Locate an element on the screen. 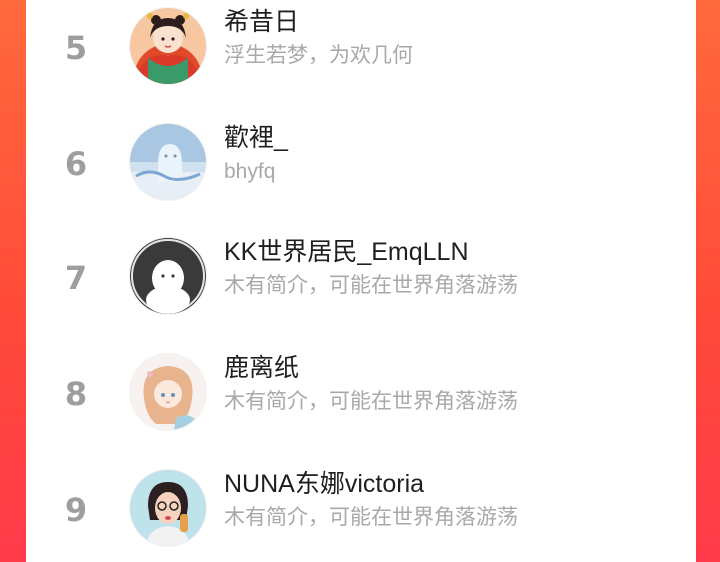 This screenshot has height=562, width=720. rank-number: 6 is located at coordinates (76, 164).